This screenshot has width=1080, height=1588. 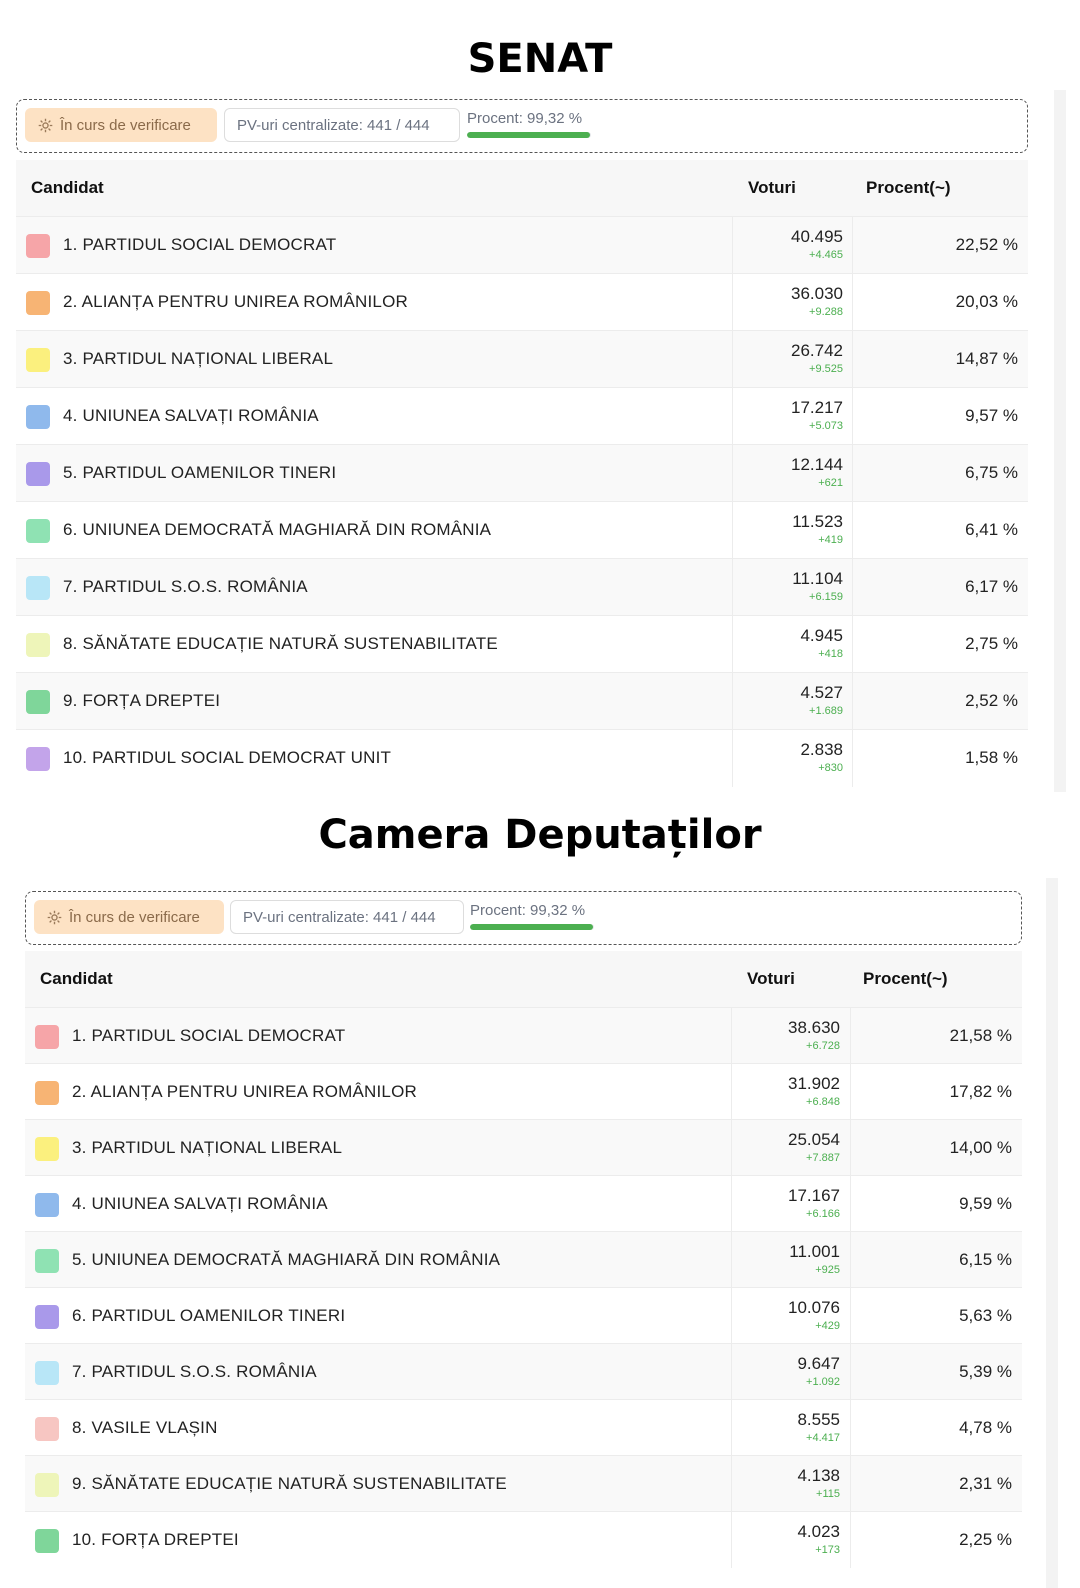 I want to click on votes-delta: +4.417, so click(x=823, y=1438).